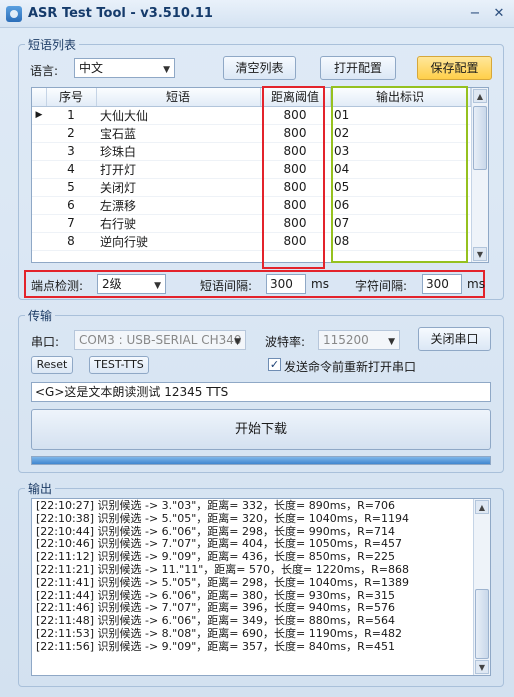 Image resolution: width=514 pixels, height=697 pixels. Describe the element at coordinates (285, 342) in the screenshot. I see `baud-label: 波特率:` at that location.